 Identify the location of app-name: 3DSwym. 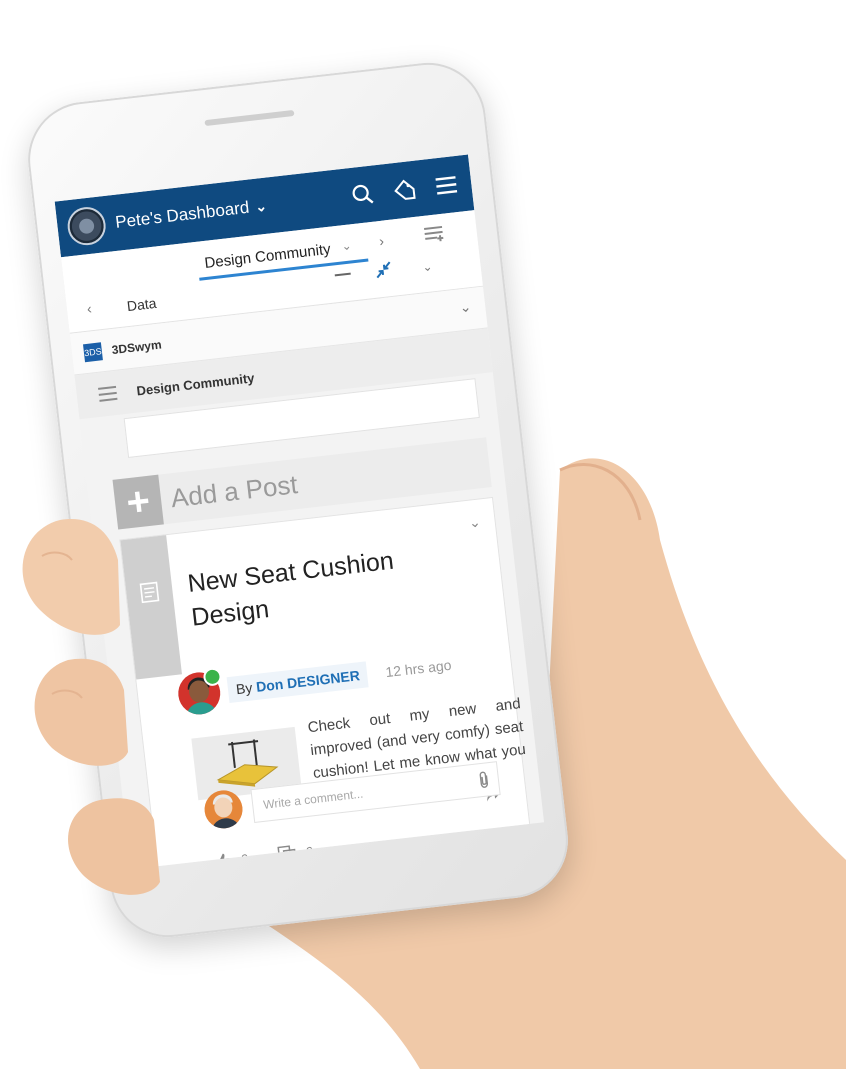
(136, 346).